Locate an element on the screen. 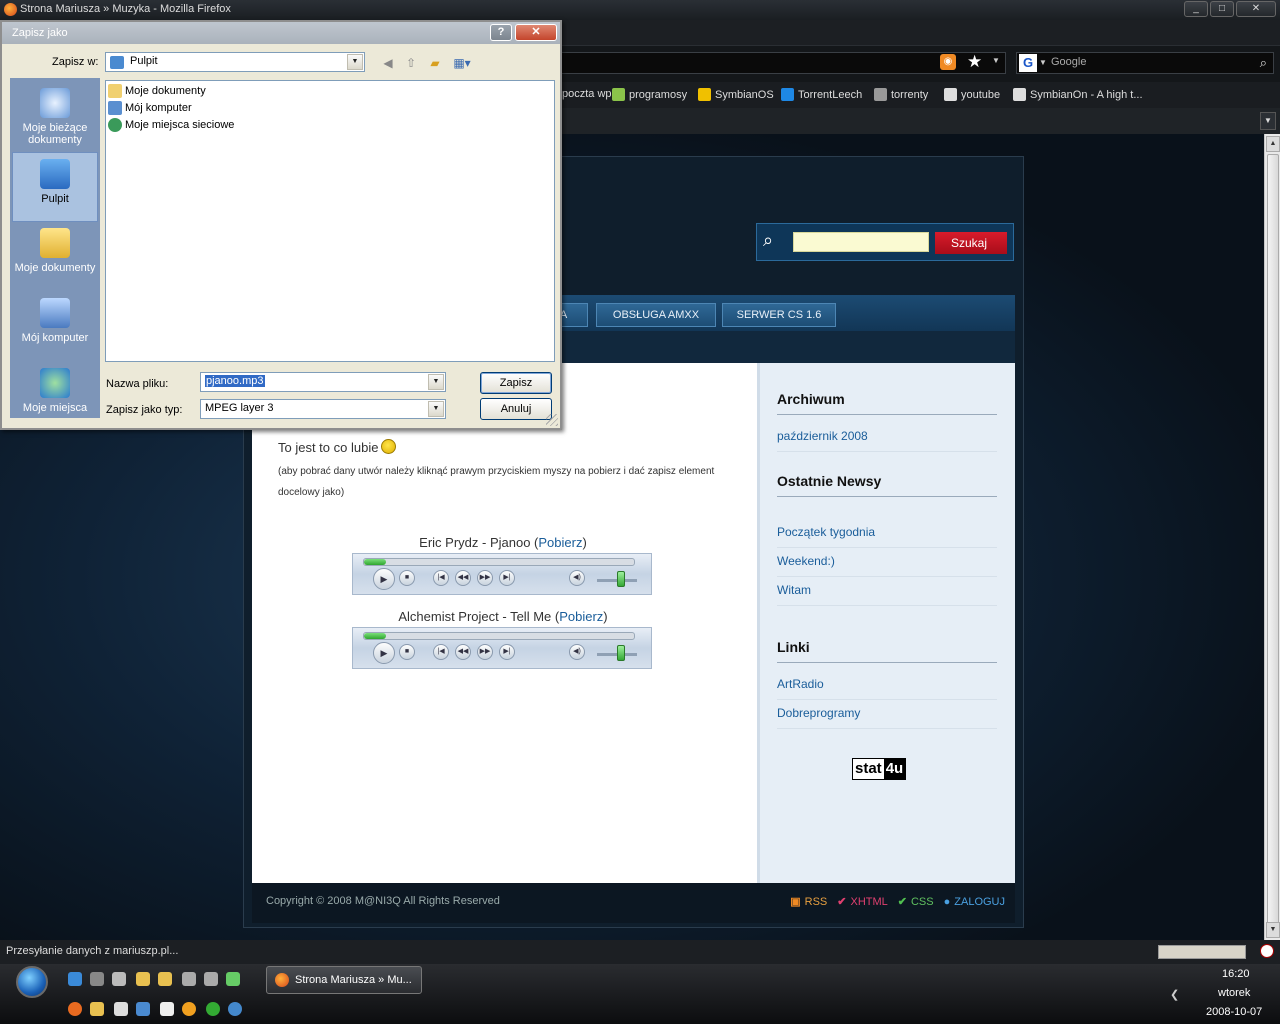 The height and width of the screenshot is (1024, 1280). bookmark-item: TorrentLeech is located at coordinates (821, 94).